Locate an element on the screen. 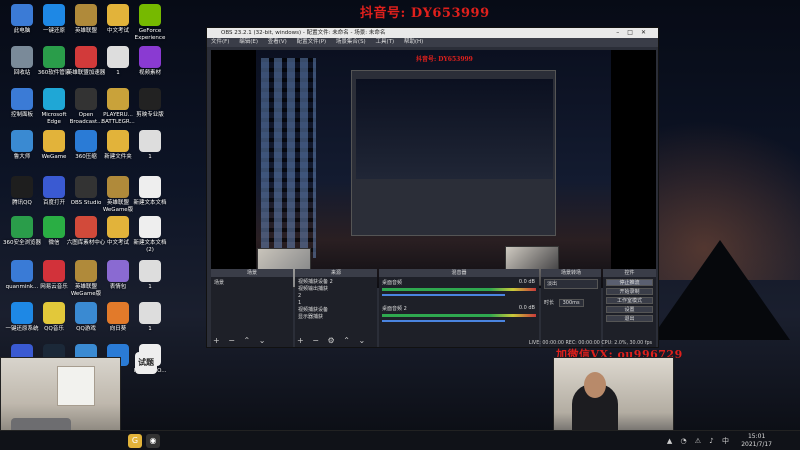 The image size is (800, 450). source-item: 视频输出捕获 is located at coordinates (336, 289).